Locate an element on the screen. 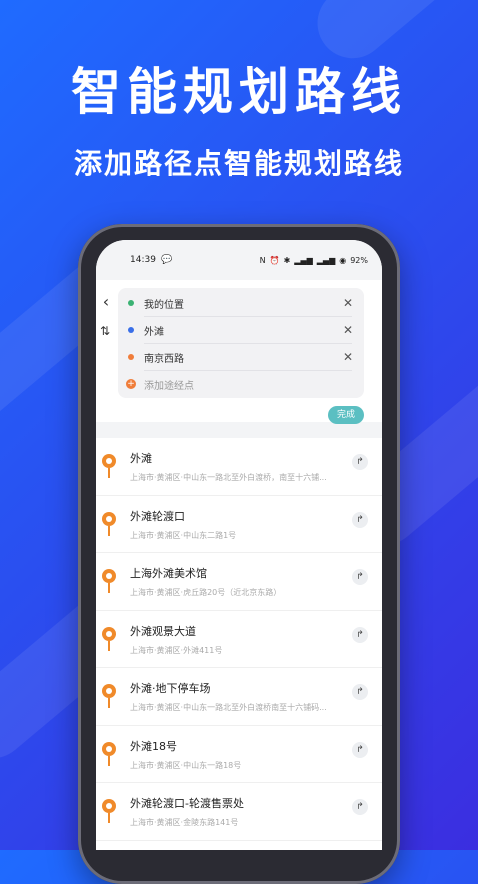 This screenshot has height=884, width=478. swap-icon: ⇅ is located at coordinates (105, 331).